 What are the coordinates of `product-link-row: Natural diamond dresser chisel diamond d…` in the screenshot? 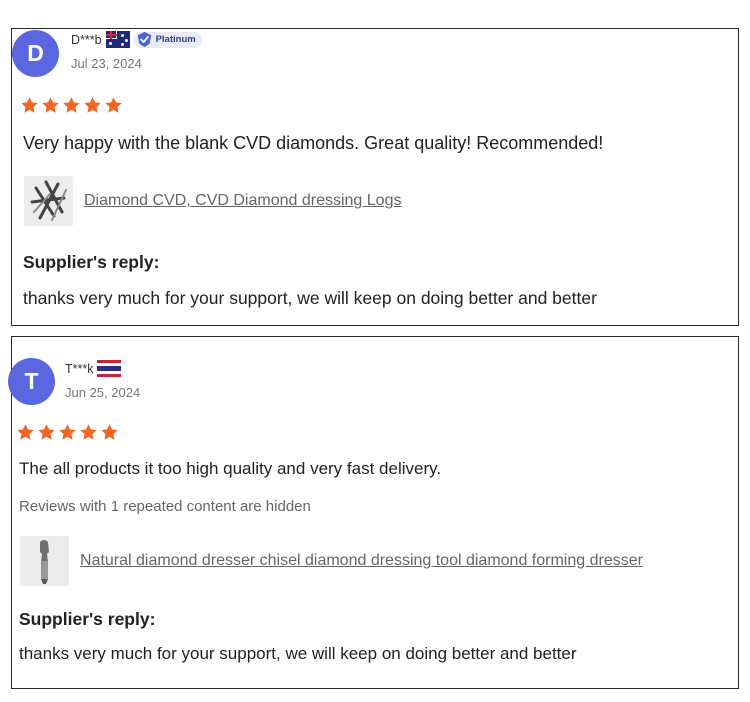 It's located at (331, 561).